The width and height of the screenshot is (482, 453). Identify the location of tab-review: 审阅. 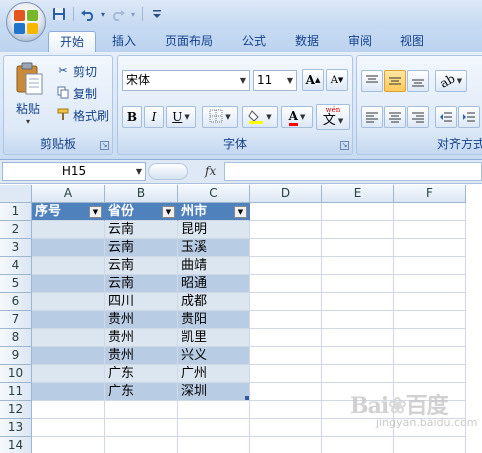
(360, 41).